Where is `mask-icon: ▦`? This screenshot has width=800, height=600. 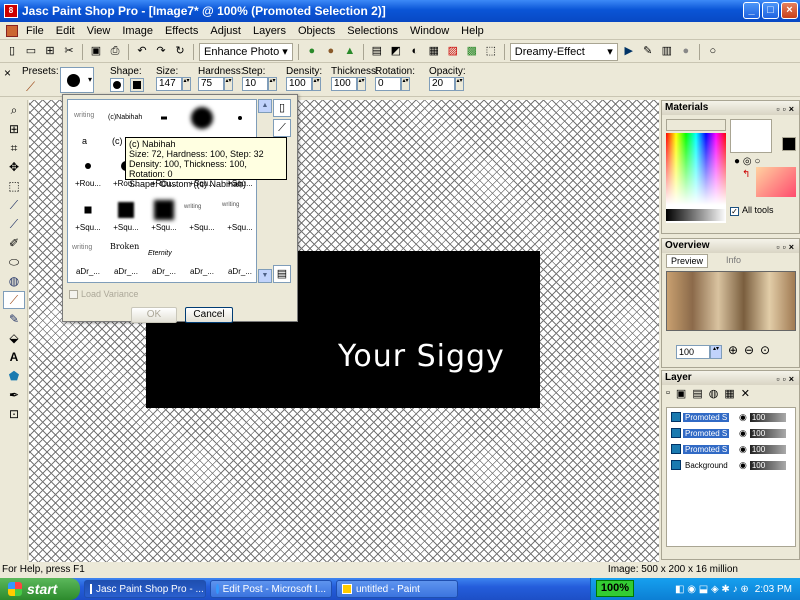 mask-icon: ▦ is located at coordinates (729, 395).